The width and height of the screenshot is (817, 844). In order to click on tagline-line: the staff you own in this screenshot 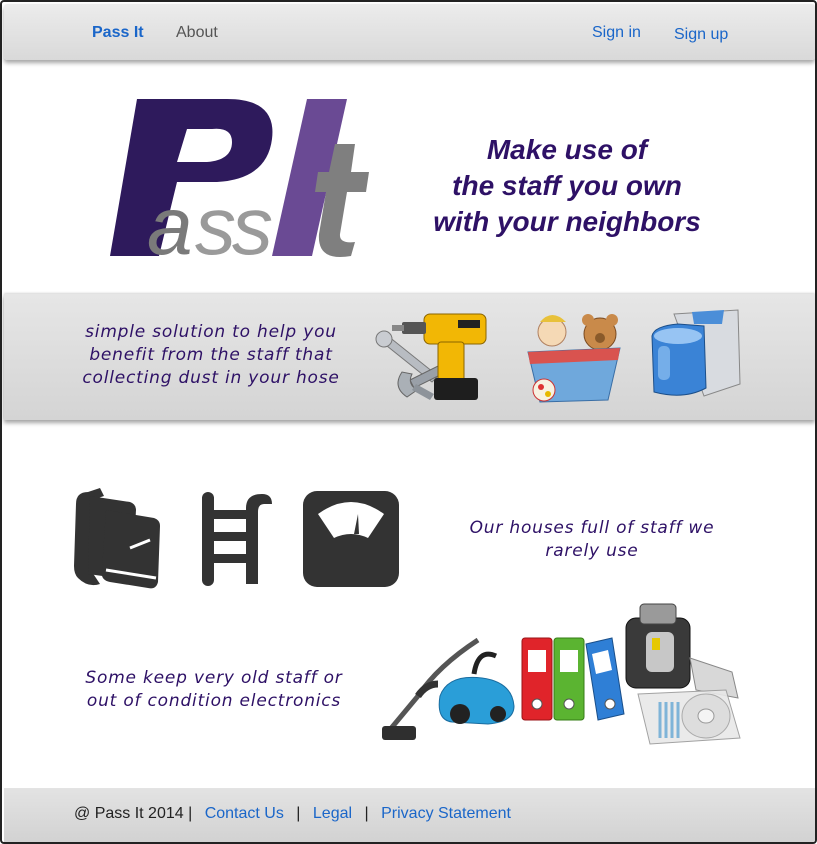, I will do `click(567, 185)`.